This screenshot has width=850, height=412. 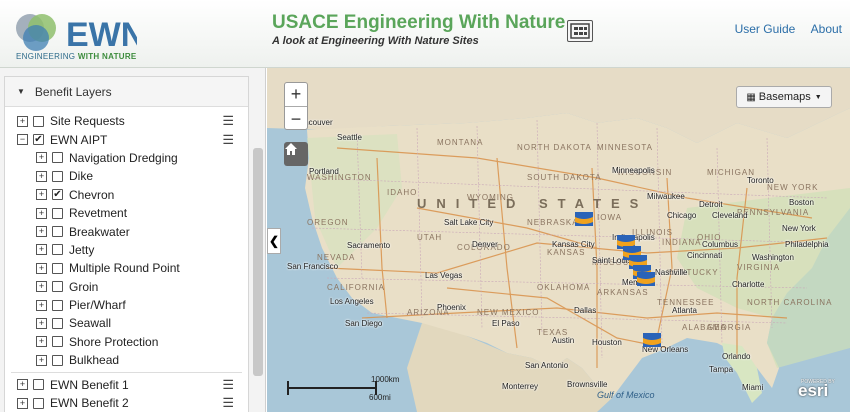 I want to click on state-label: CALIFORNIA, so click(x=356, y=287).